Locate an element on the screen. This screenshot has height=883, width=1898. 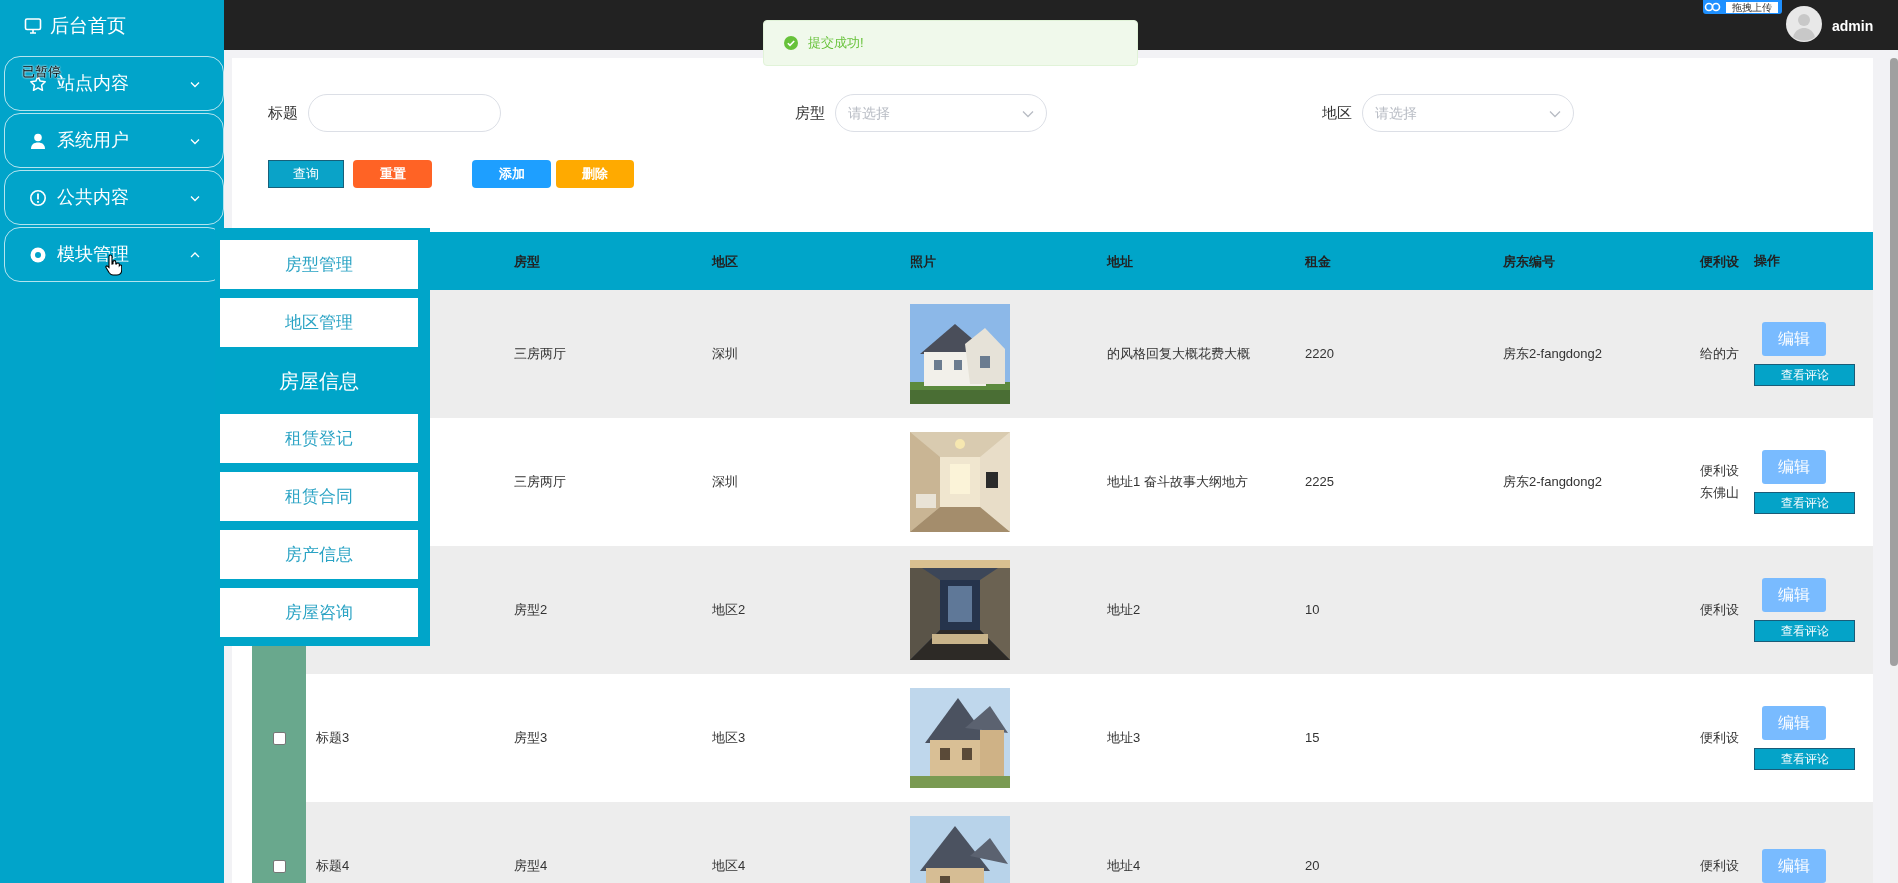
upload-badge: 拖拽上传 is located at coordinates (1742, 7).